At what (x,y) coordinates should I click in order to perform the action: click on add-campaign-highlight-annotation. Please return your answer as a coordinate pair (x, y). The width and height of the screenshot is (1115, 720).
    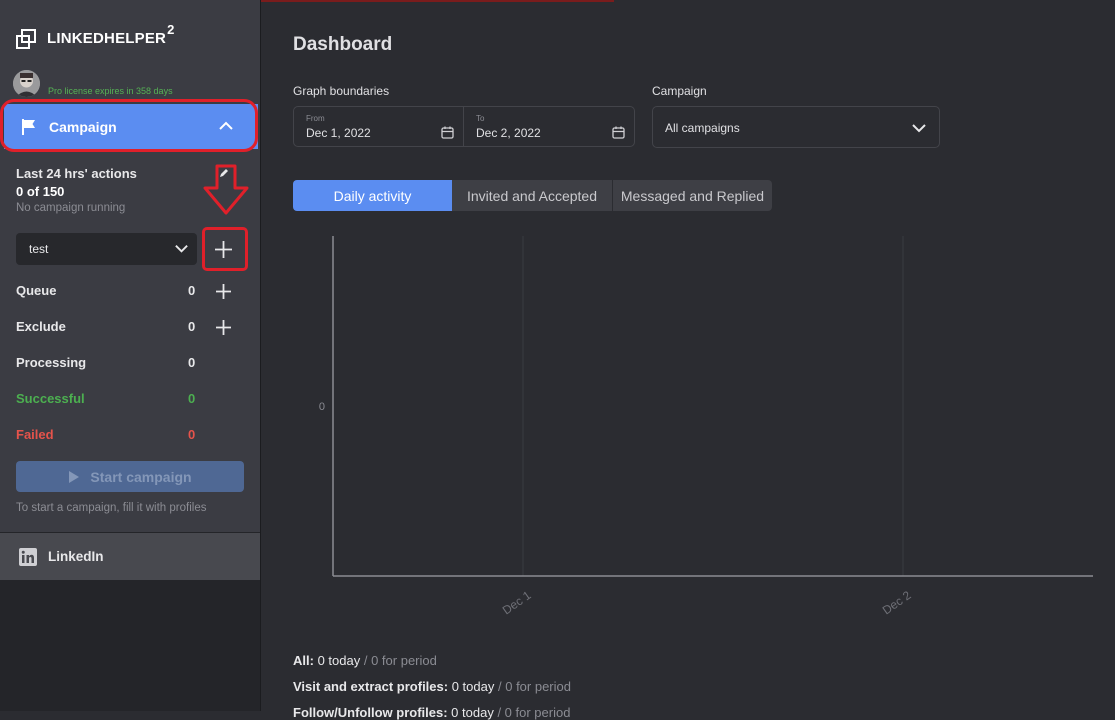
    Looking at the image, I should click on (225, 249).